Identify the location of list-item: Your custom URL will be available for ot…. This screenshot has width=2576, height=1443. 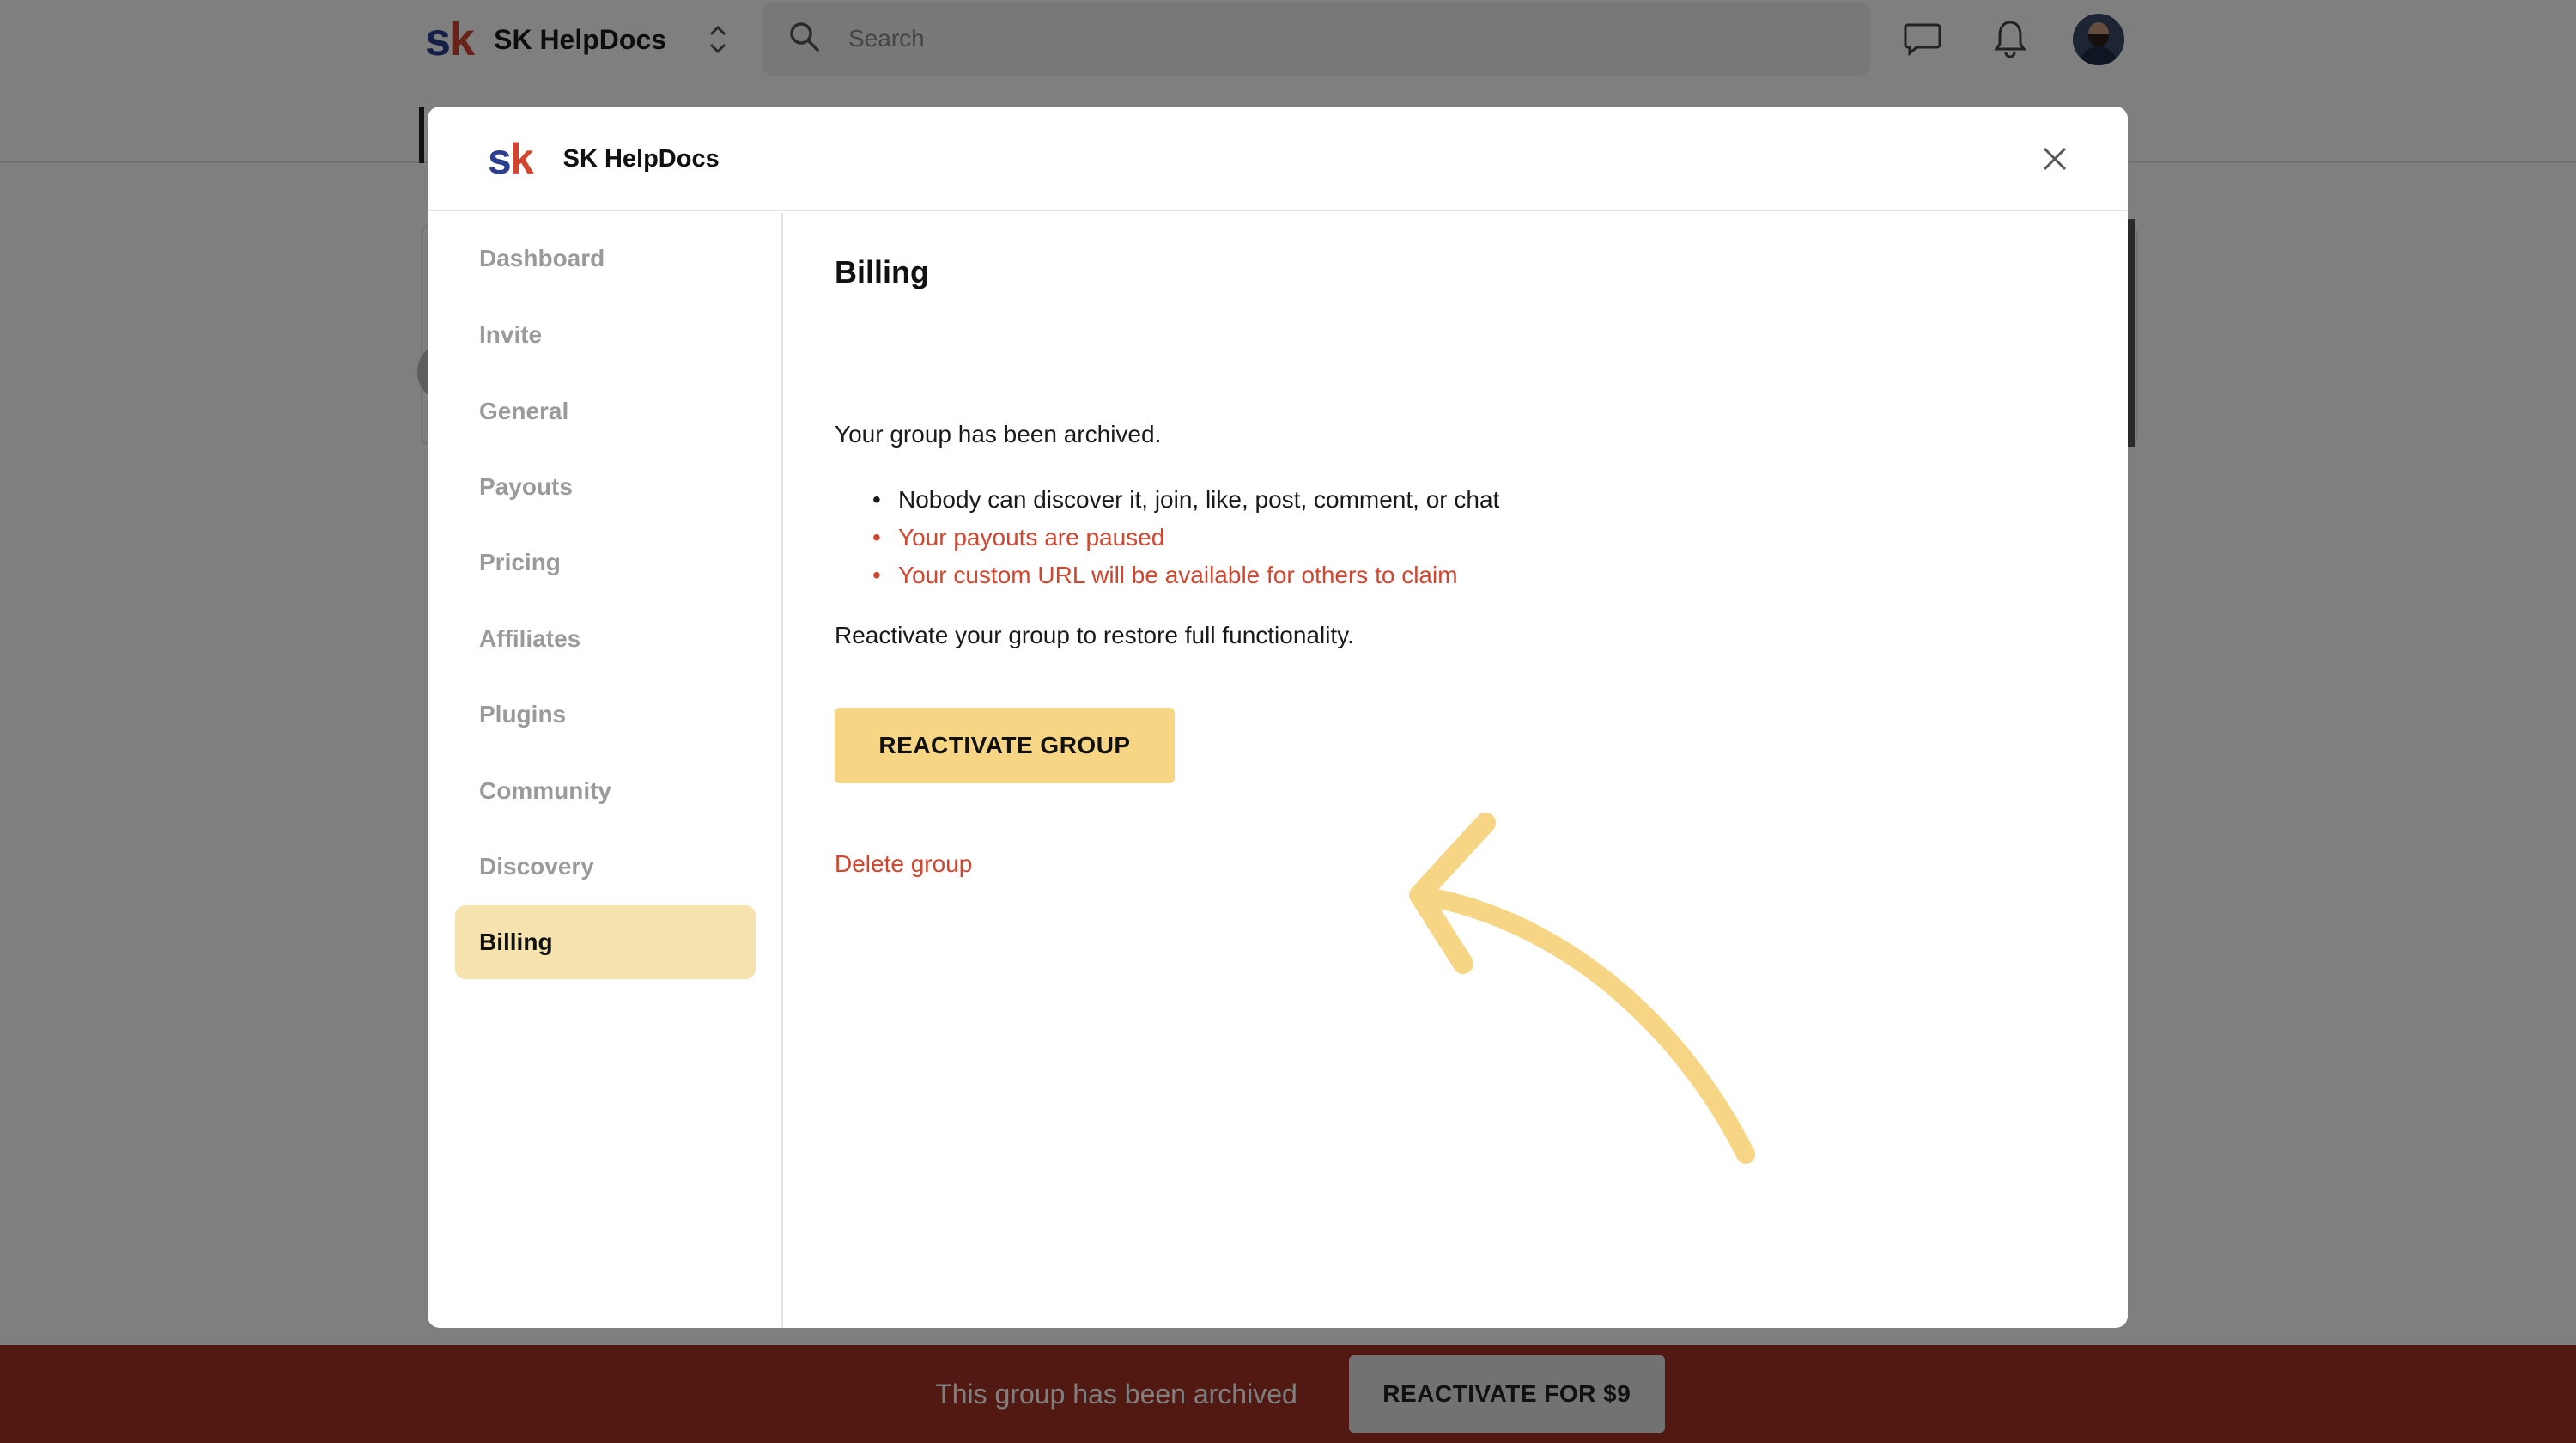
(1185, 575).